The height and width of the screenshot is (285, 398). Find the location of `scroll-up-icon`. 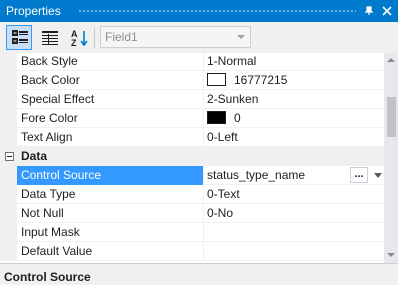

scroll-up-icon is located at coordinates (391, 60).